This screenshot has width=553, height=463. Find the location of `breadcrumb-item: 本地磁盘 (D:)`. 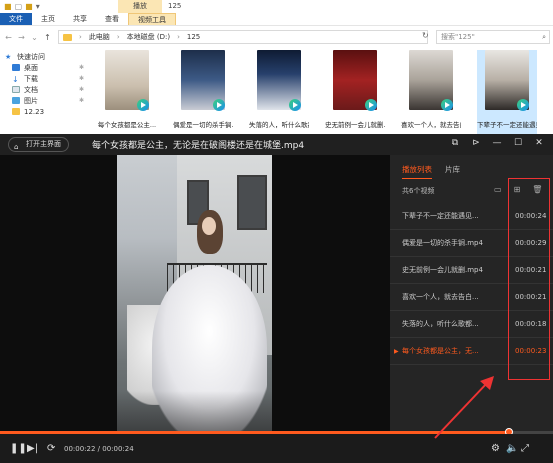

breadcrumb-item: 本地磁盘 (D:) is located at coordinates (148, 37).